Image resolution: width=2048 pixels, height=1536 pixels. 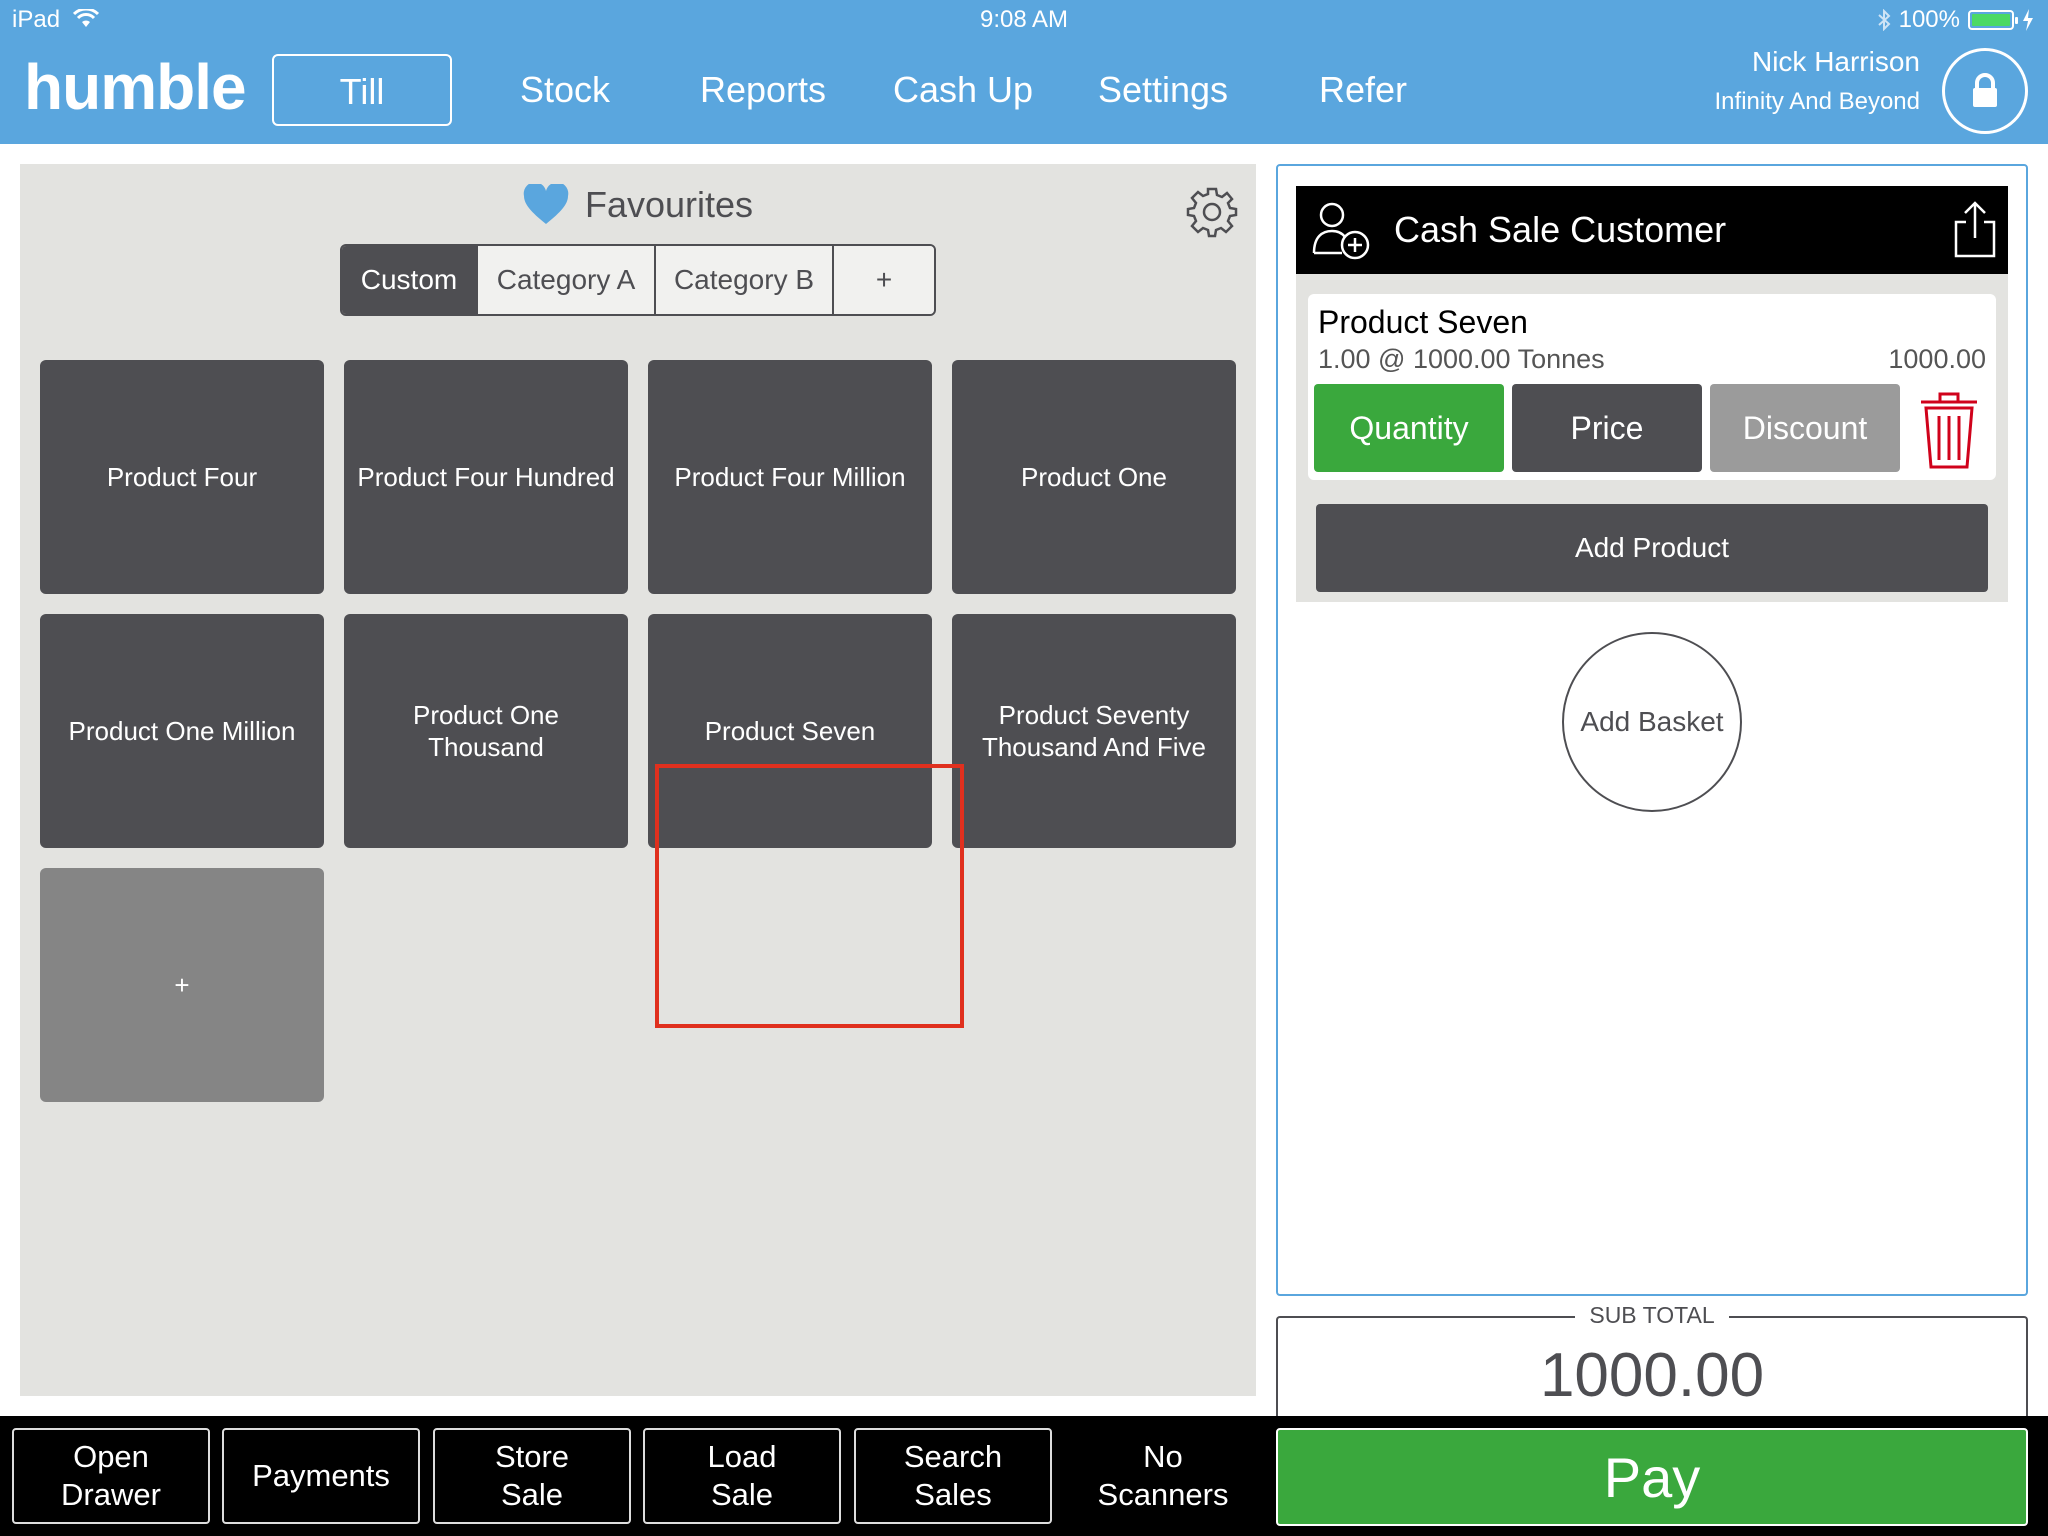 I want to click on payments-button: Payments, so click(x=321, y=1476).